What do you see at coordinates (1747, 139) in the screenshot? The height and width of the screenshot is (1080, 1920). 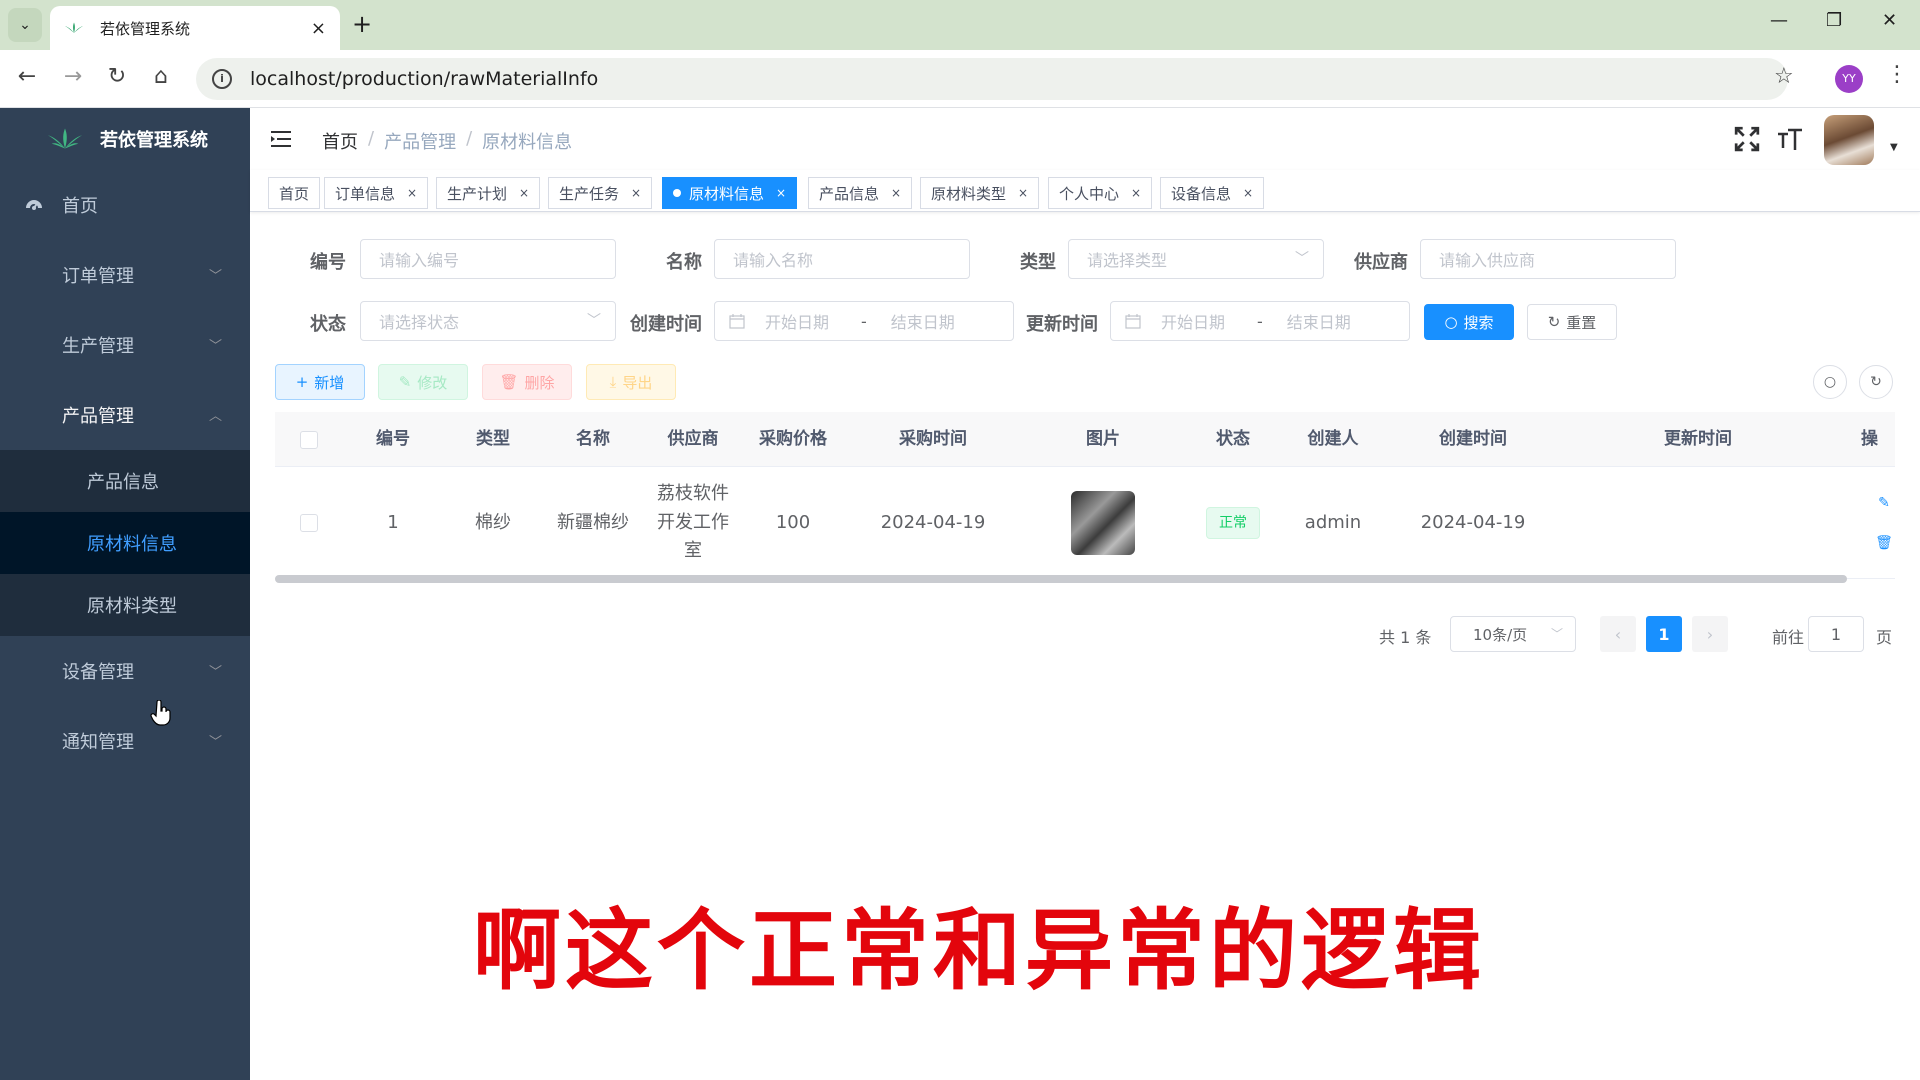 I see `fullscreen-icon` at bounding box center [1747, 139].